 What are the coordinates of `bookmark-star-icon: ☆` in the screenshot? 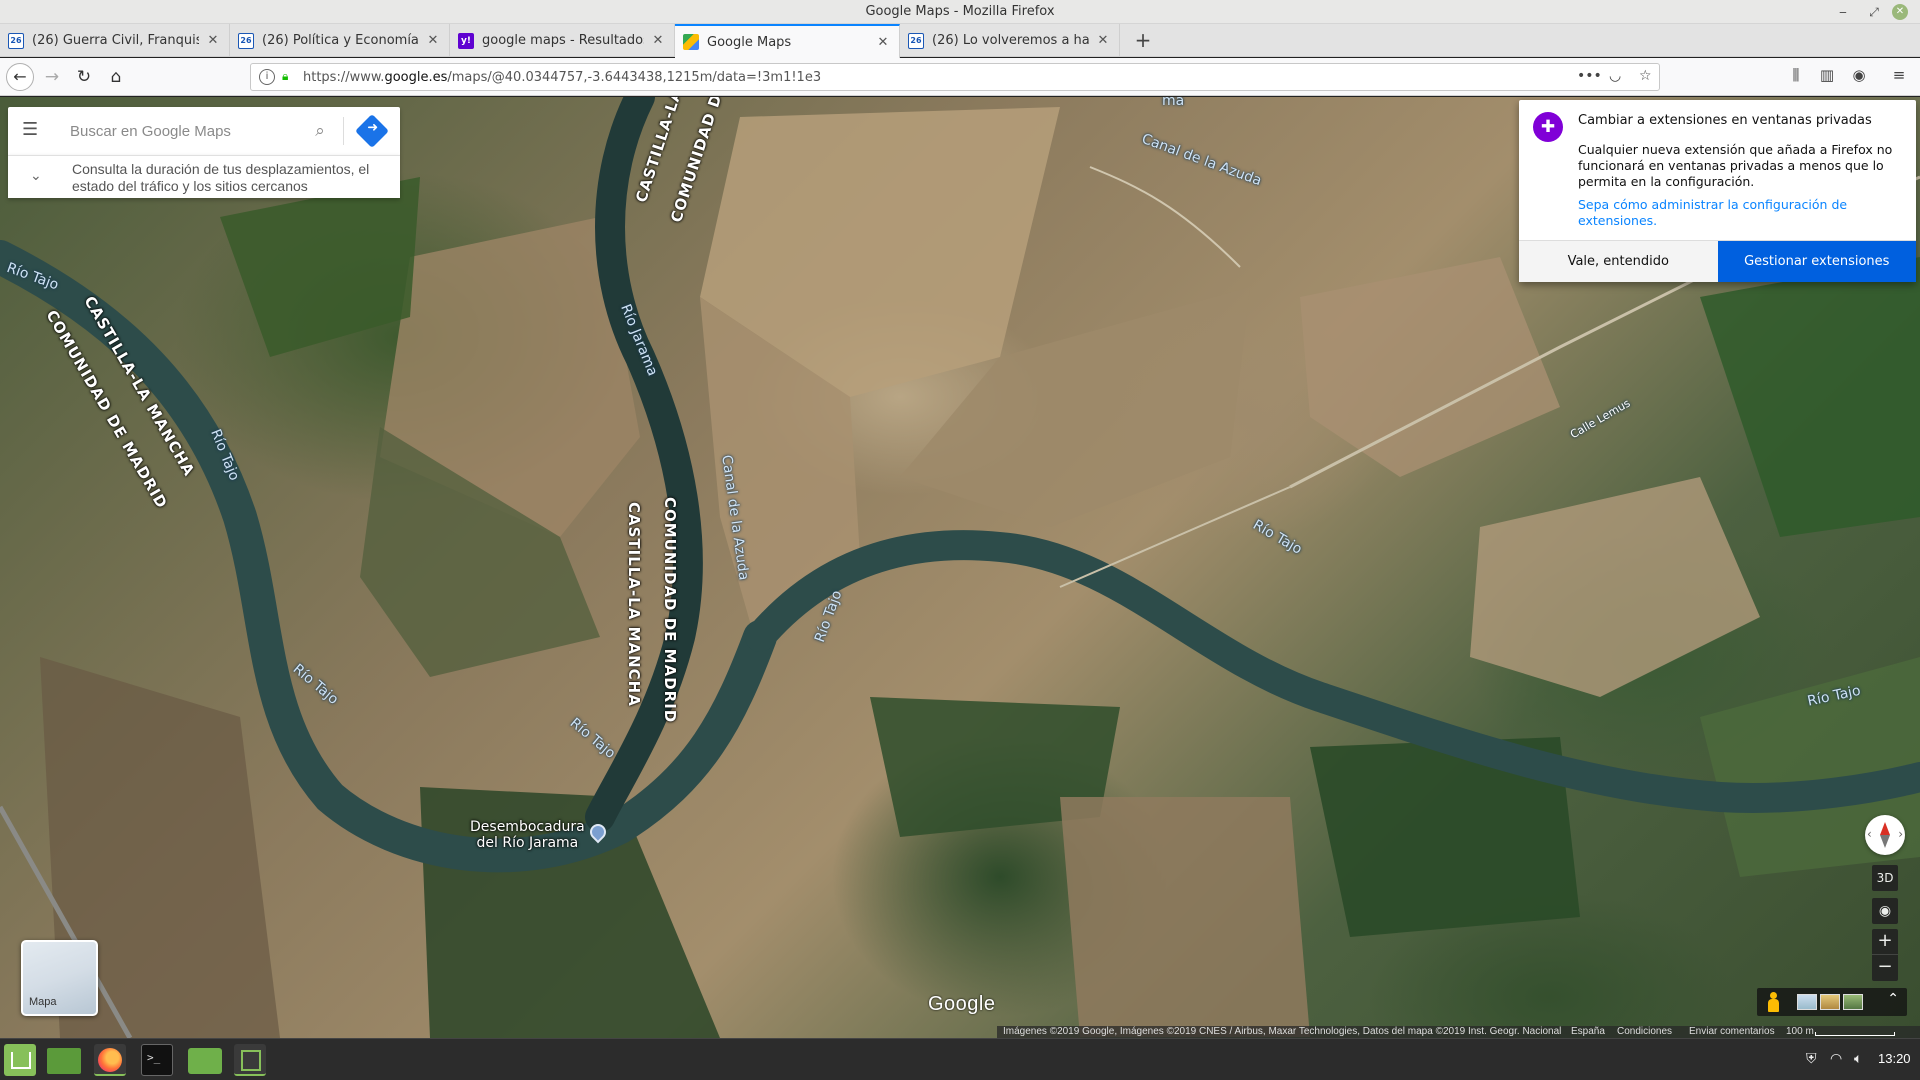 It's located at (1645, 76).